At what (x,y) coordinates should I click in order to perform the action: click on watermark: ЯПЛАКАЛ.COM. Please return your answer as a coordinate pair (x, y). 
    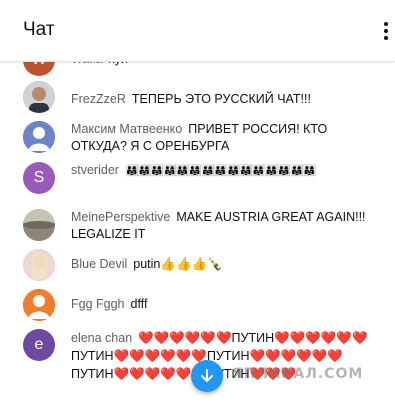
    Looking at the image, I should click on (298, 374).